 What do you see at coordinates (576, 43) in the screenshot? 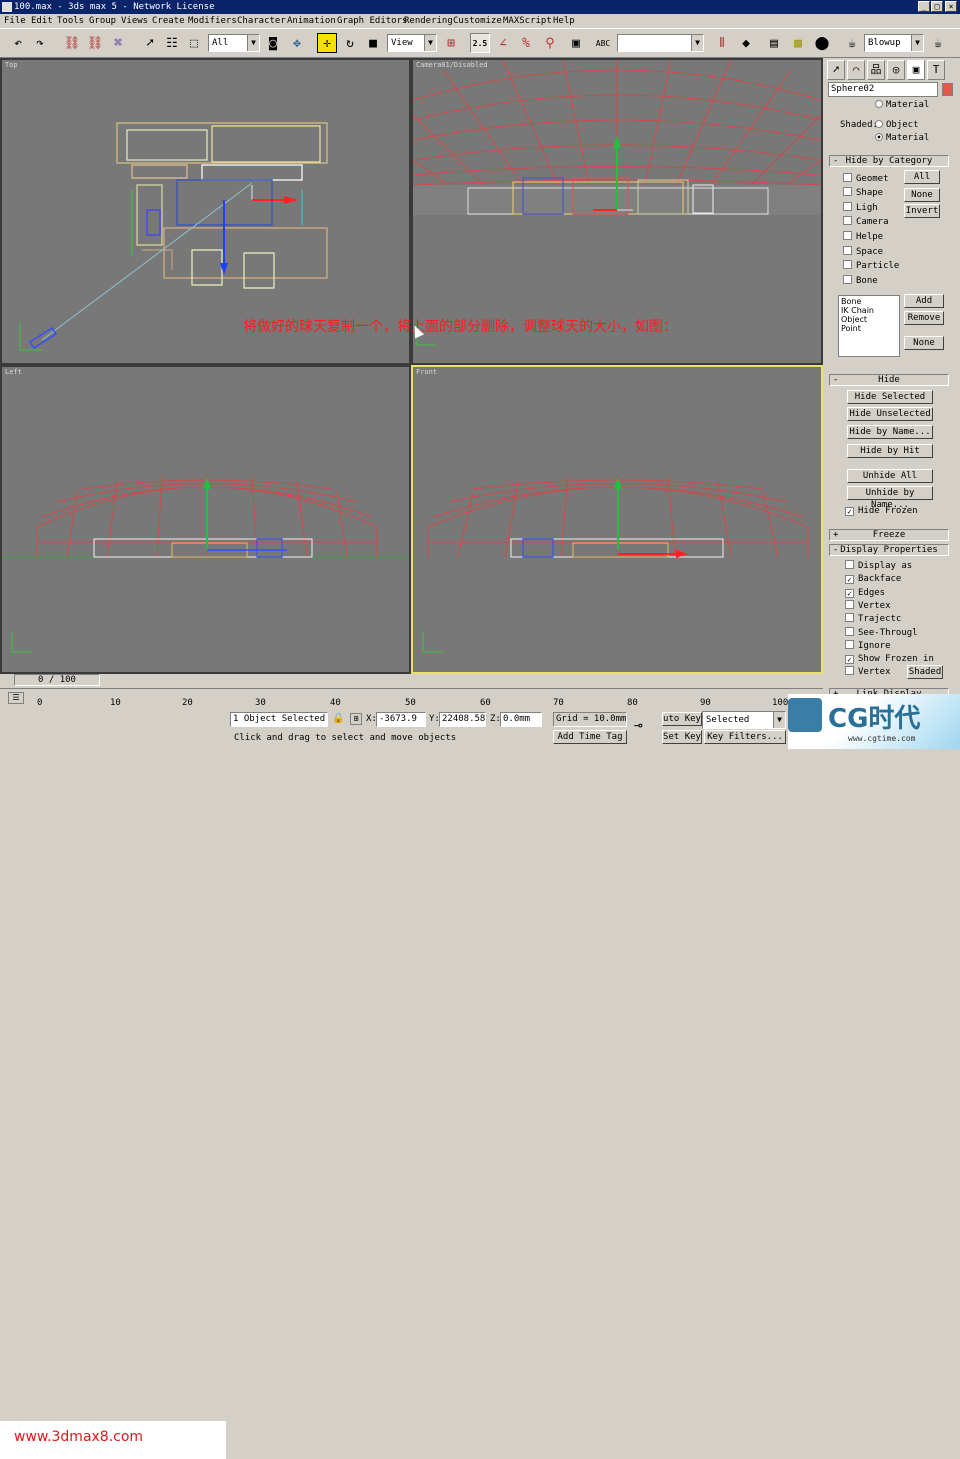
I see `edit-named-selection-icon: ▣` at bounding box center [576, 43].